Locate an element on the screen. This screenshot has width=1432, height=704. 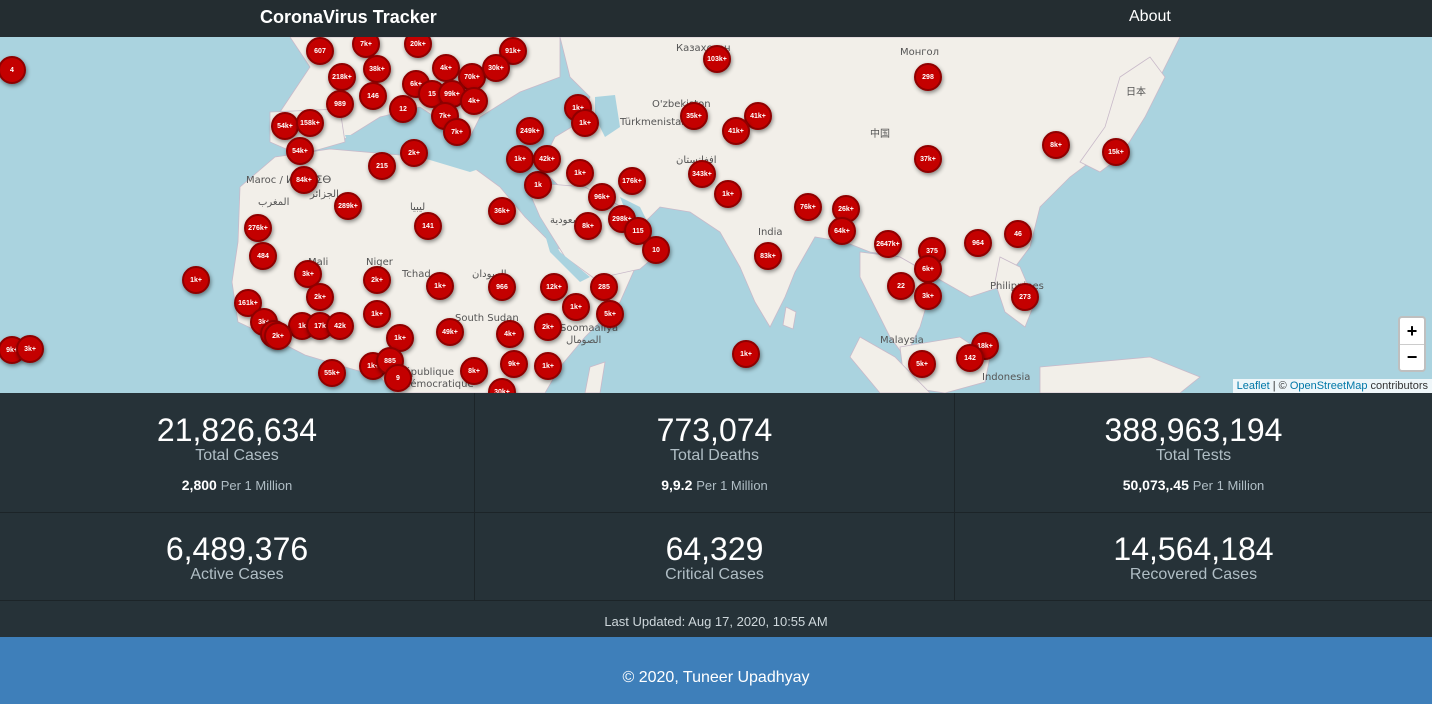
map-place-label: المغرب is located at coordinates (274, 202).